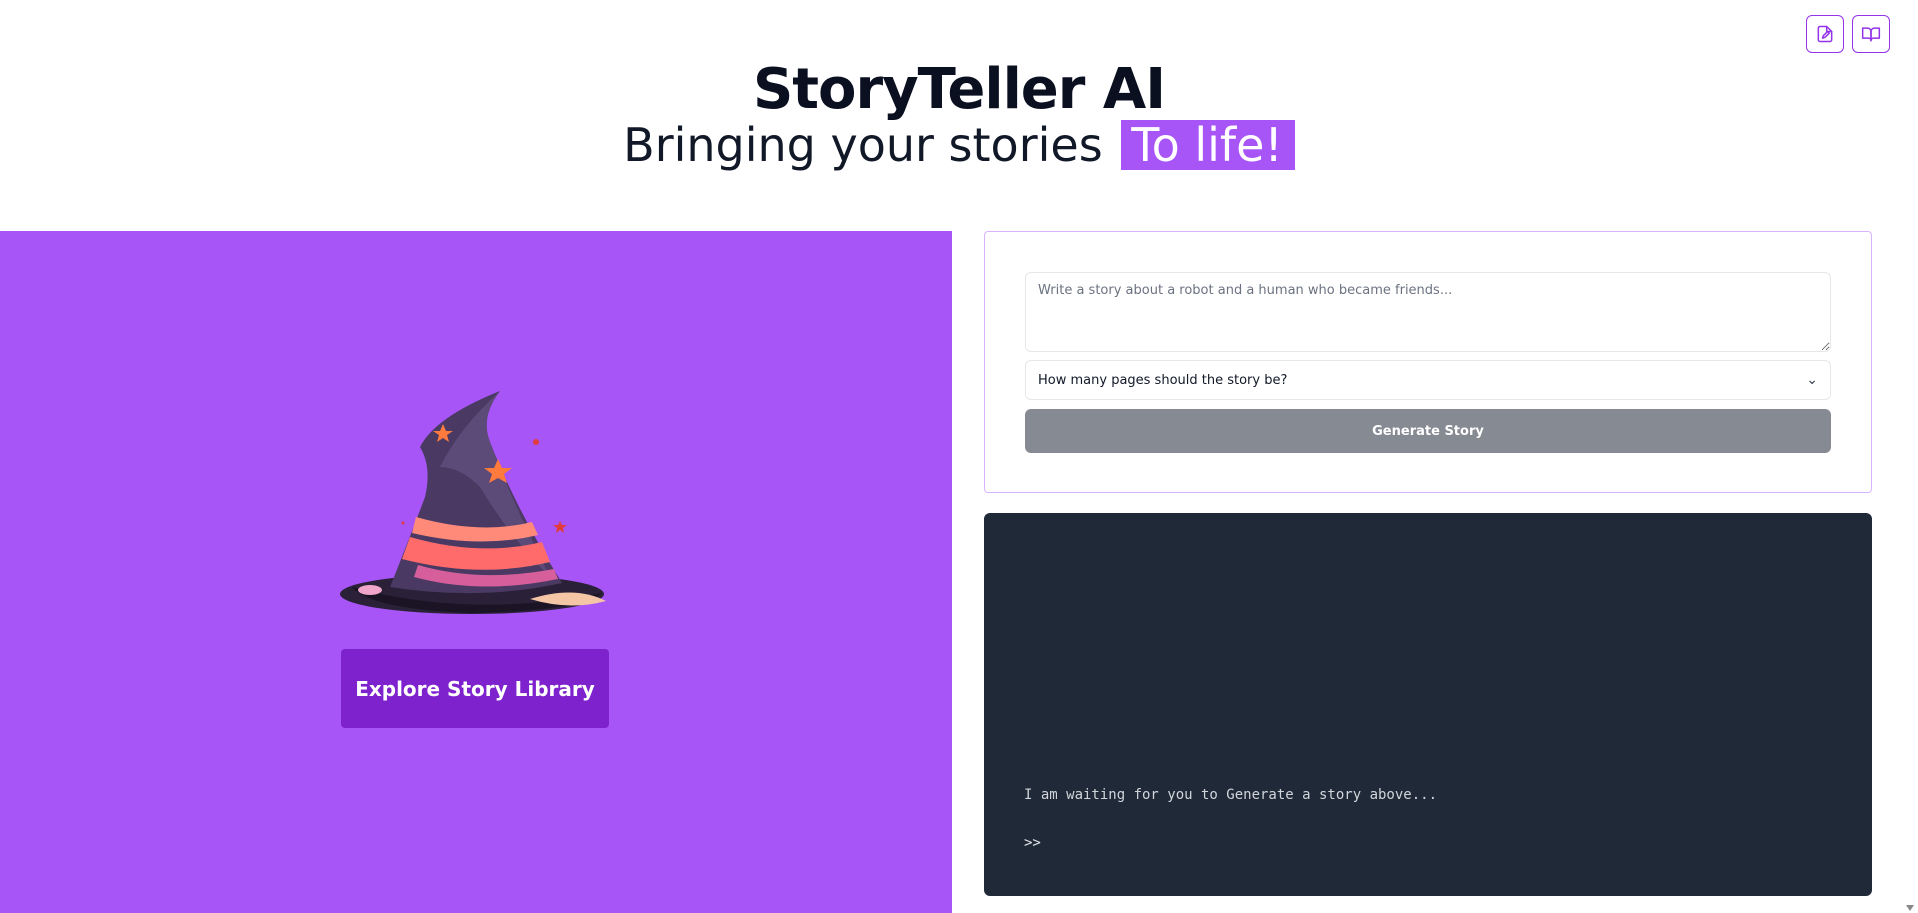 This screenshot has height=913, width=1918. Describe the element at coordinates (1163, 380) in the screenshot. I see `pages-select-value: How many pages should the story be?` at that location.